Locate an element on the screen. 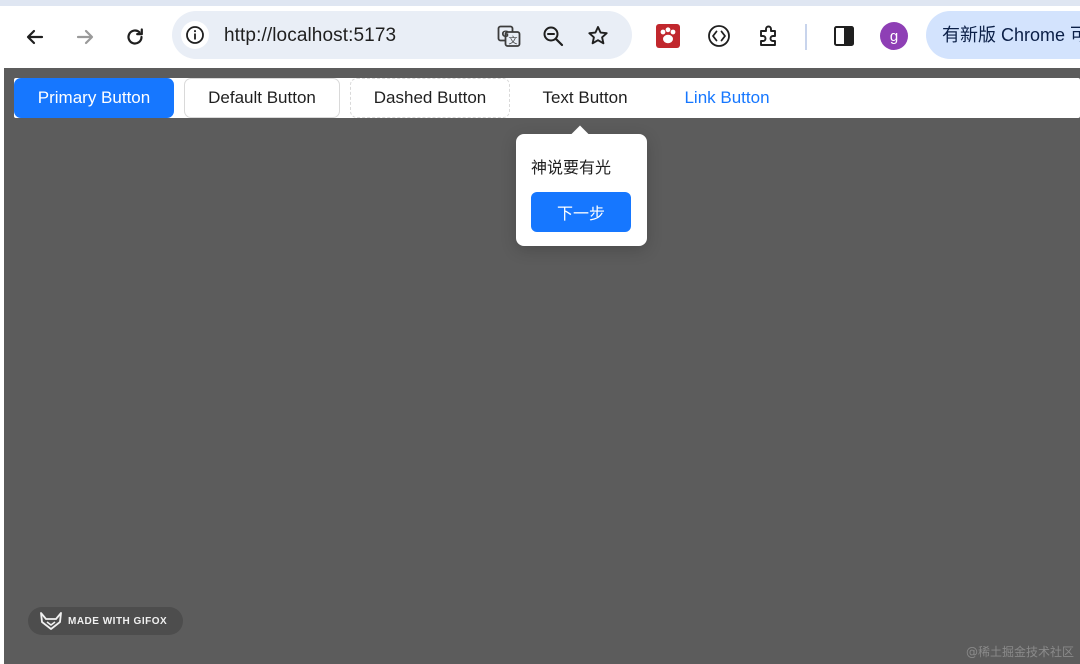  reload-button is located at coordinates (135, 37).